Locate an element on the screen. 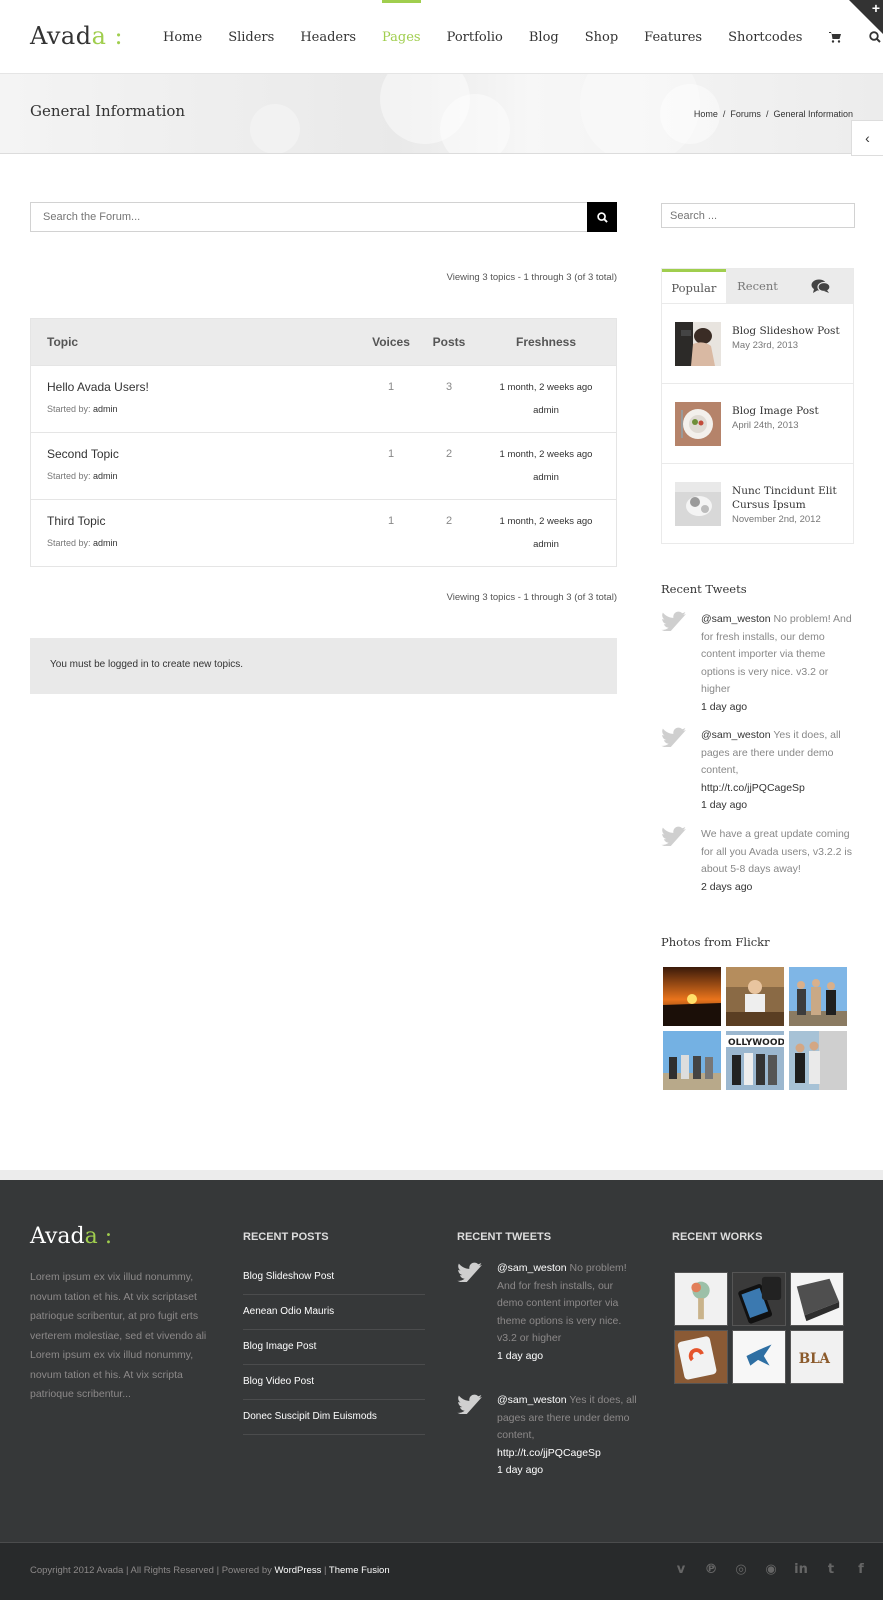  nav-portfolio: Portfolio is located at coordinates (475, 37).